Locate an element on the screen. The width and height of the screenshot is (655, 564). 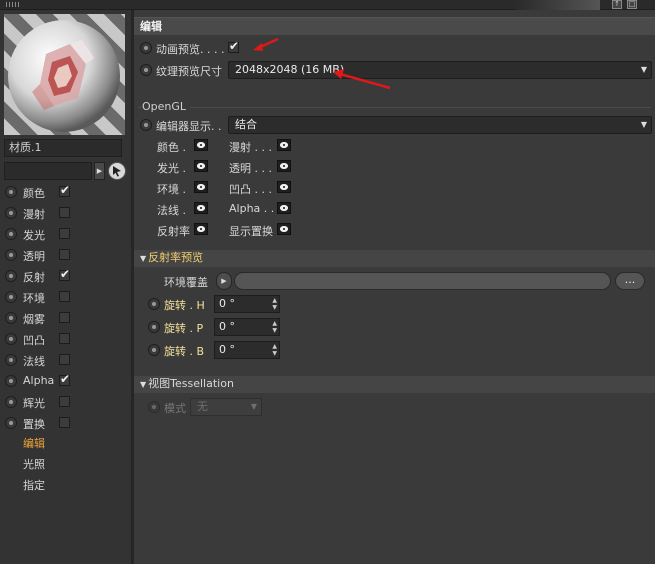
rotation-p-value: 0 ° is located at coordinates (227, 326).